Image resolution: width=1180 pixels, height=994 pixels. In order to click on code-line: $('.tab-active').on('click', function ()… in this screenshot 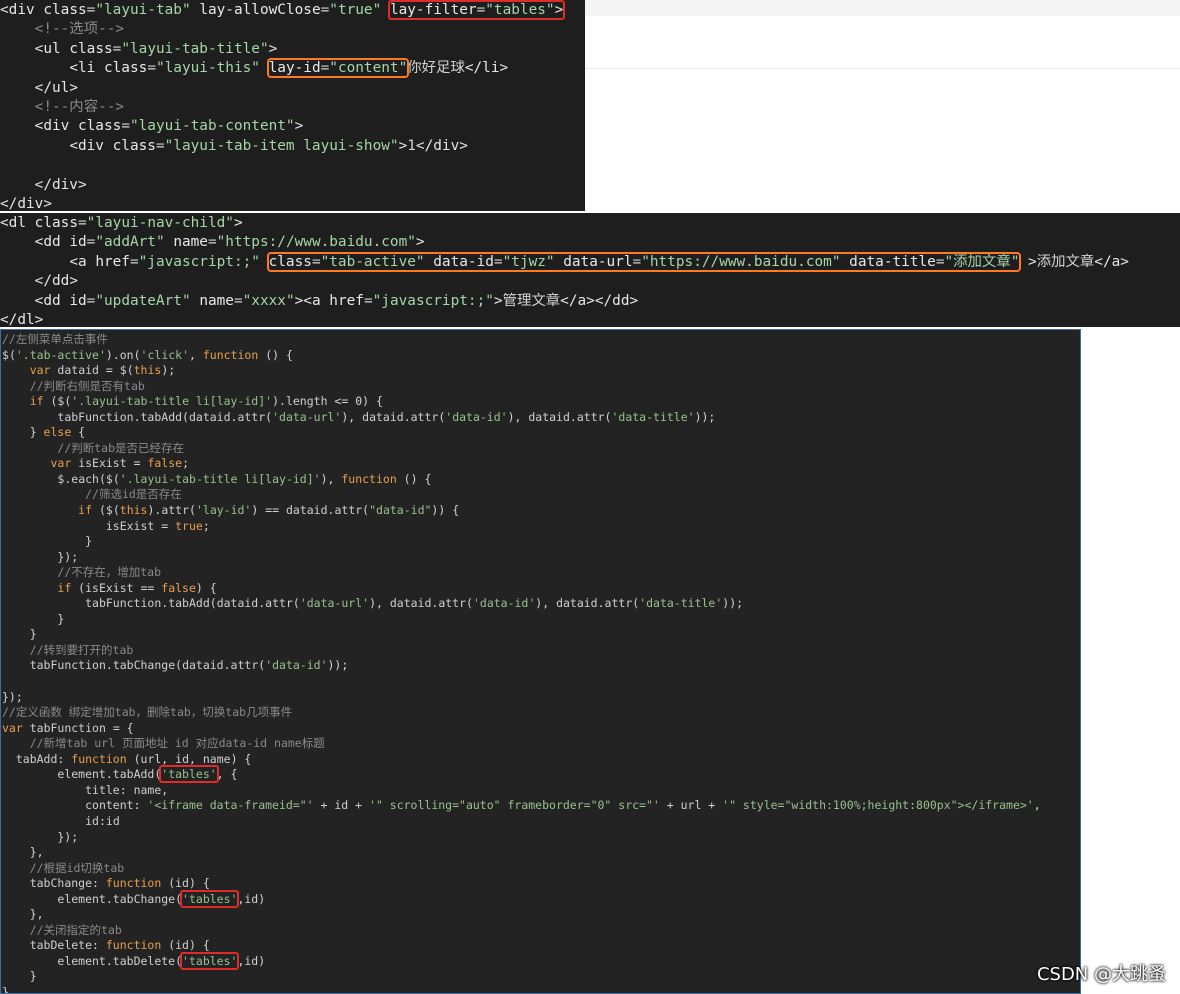, I will do `click(147, 354)`.